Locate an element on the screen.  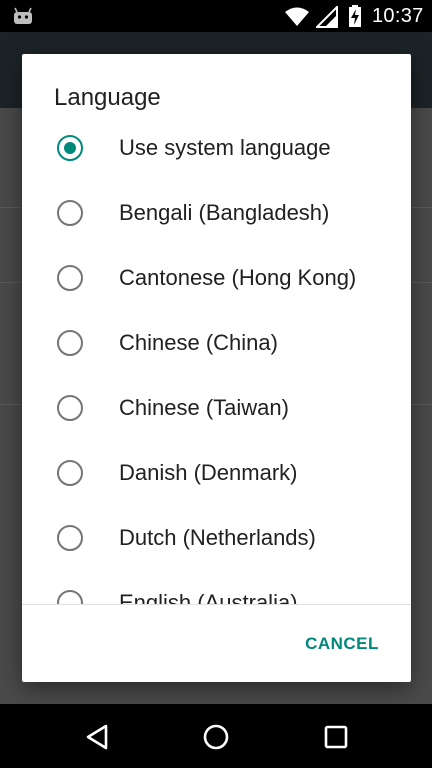
dialog-title: Language is located at coordinates (107, 97).